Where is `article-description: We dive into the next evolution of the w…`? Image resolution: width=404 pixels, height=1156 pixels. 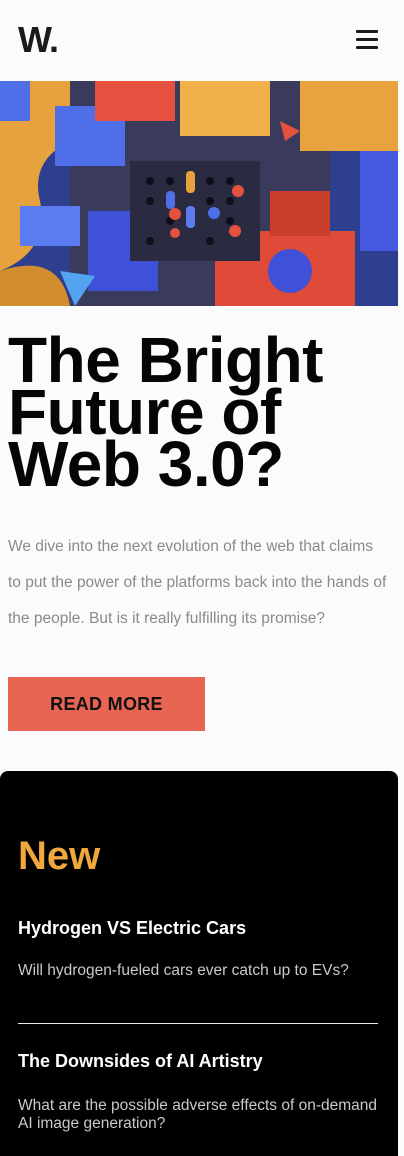
article-description: We dive into the next evolution of the w… is located at coordinates (197, 582).